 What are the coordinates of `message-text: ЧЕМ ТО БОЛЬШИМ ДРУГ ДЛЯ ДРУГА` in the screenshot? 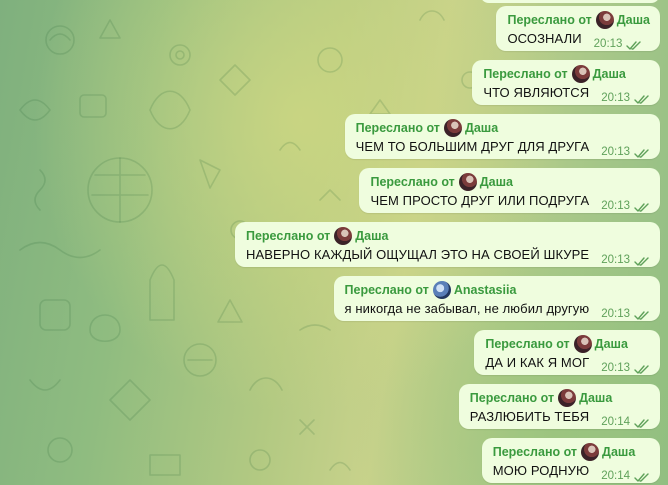 It's located at (472, 146).